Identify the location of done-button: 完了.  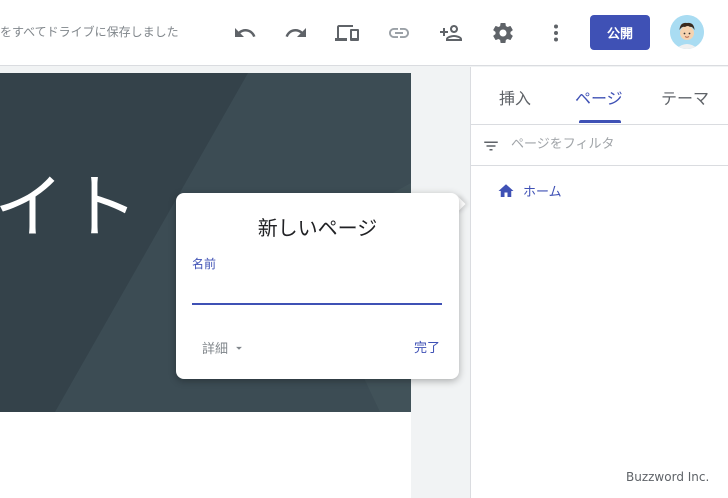
(427, 346).